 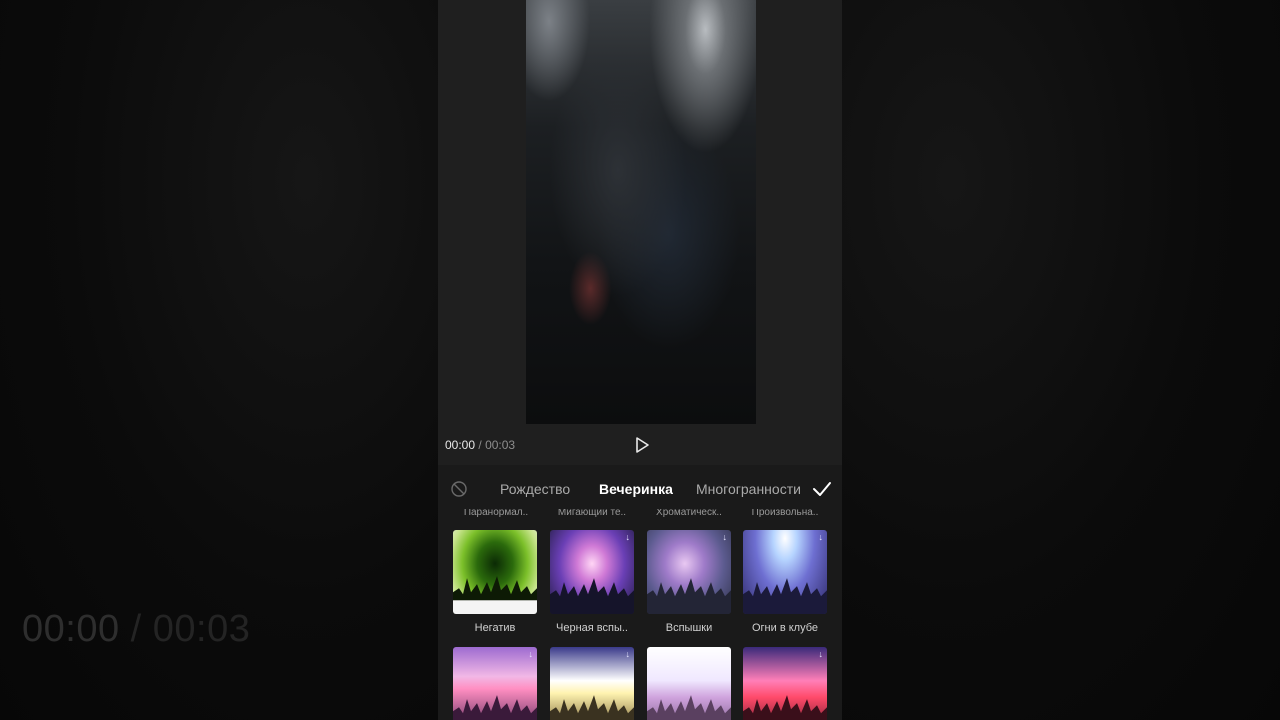 I want to click on effect-label: Огни в клубе, so click(x=785, y=628).